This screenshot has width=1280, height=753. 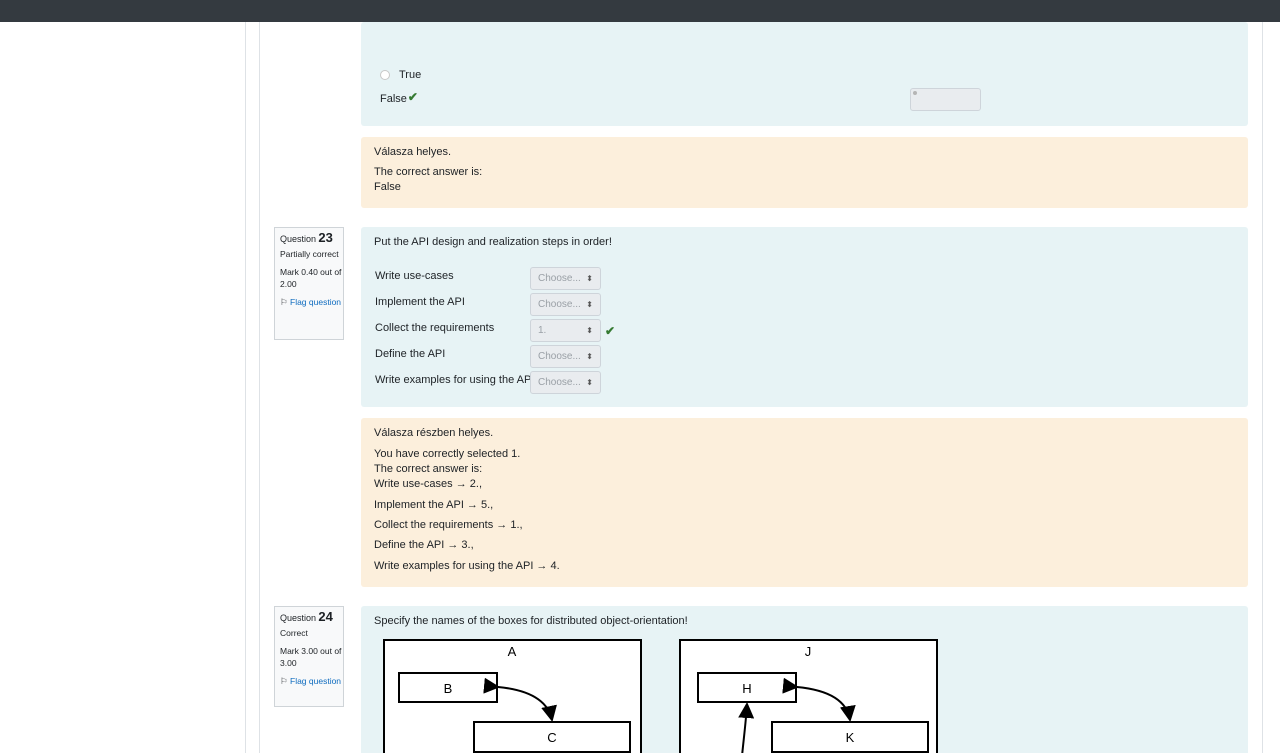 What do you see at coordinates (448, 688) in the screenshot?
I see `diagram-label: B` at bounding box center [448, 688].